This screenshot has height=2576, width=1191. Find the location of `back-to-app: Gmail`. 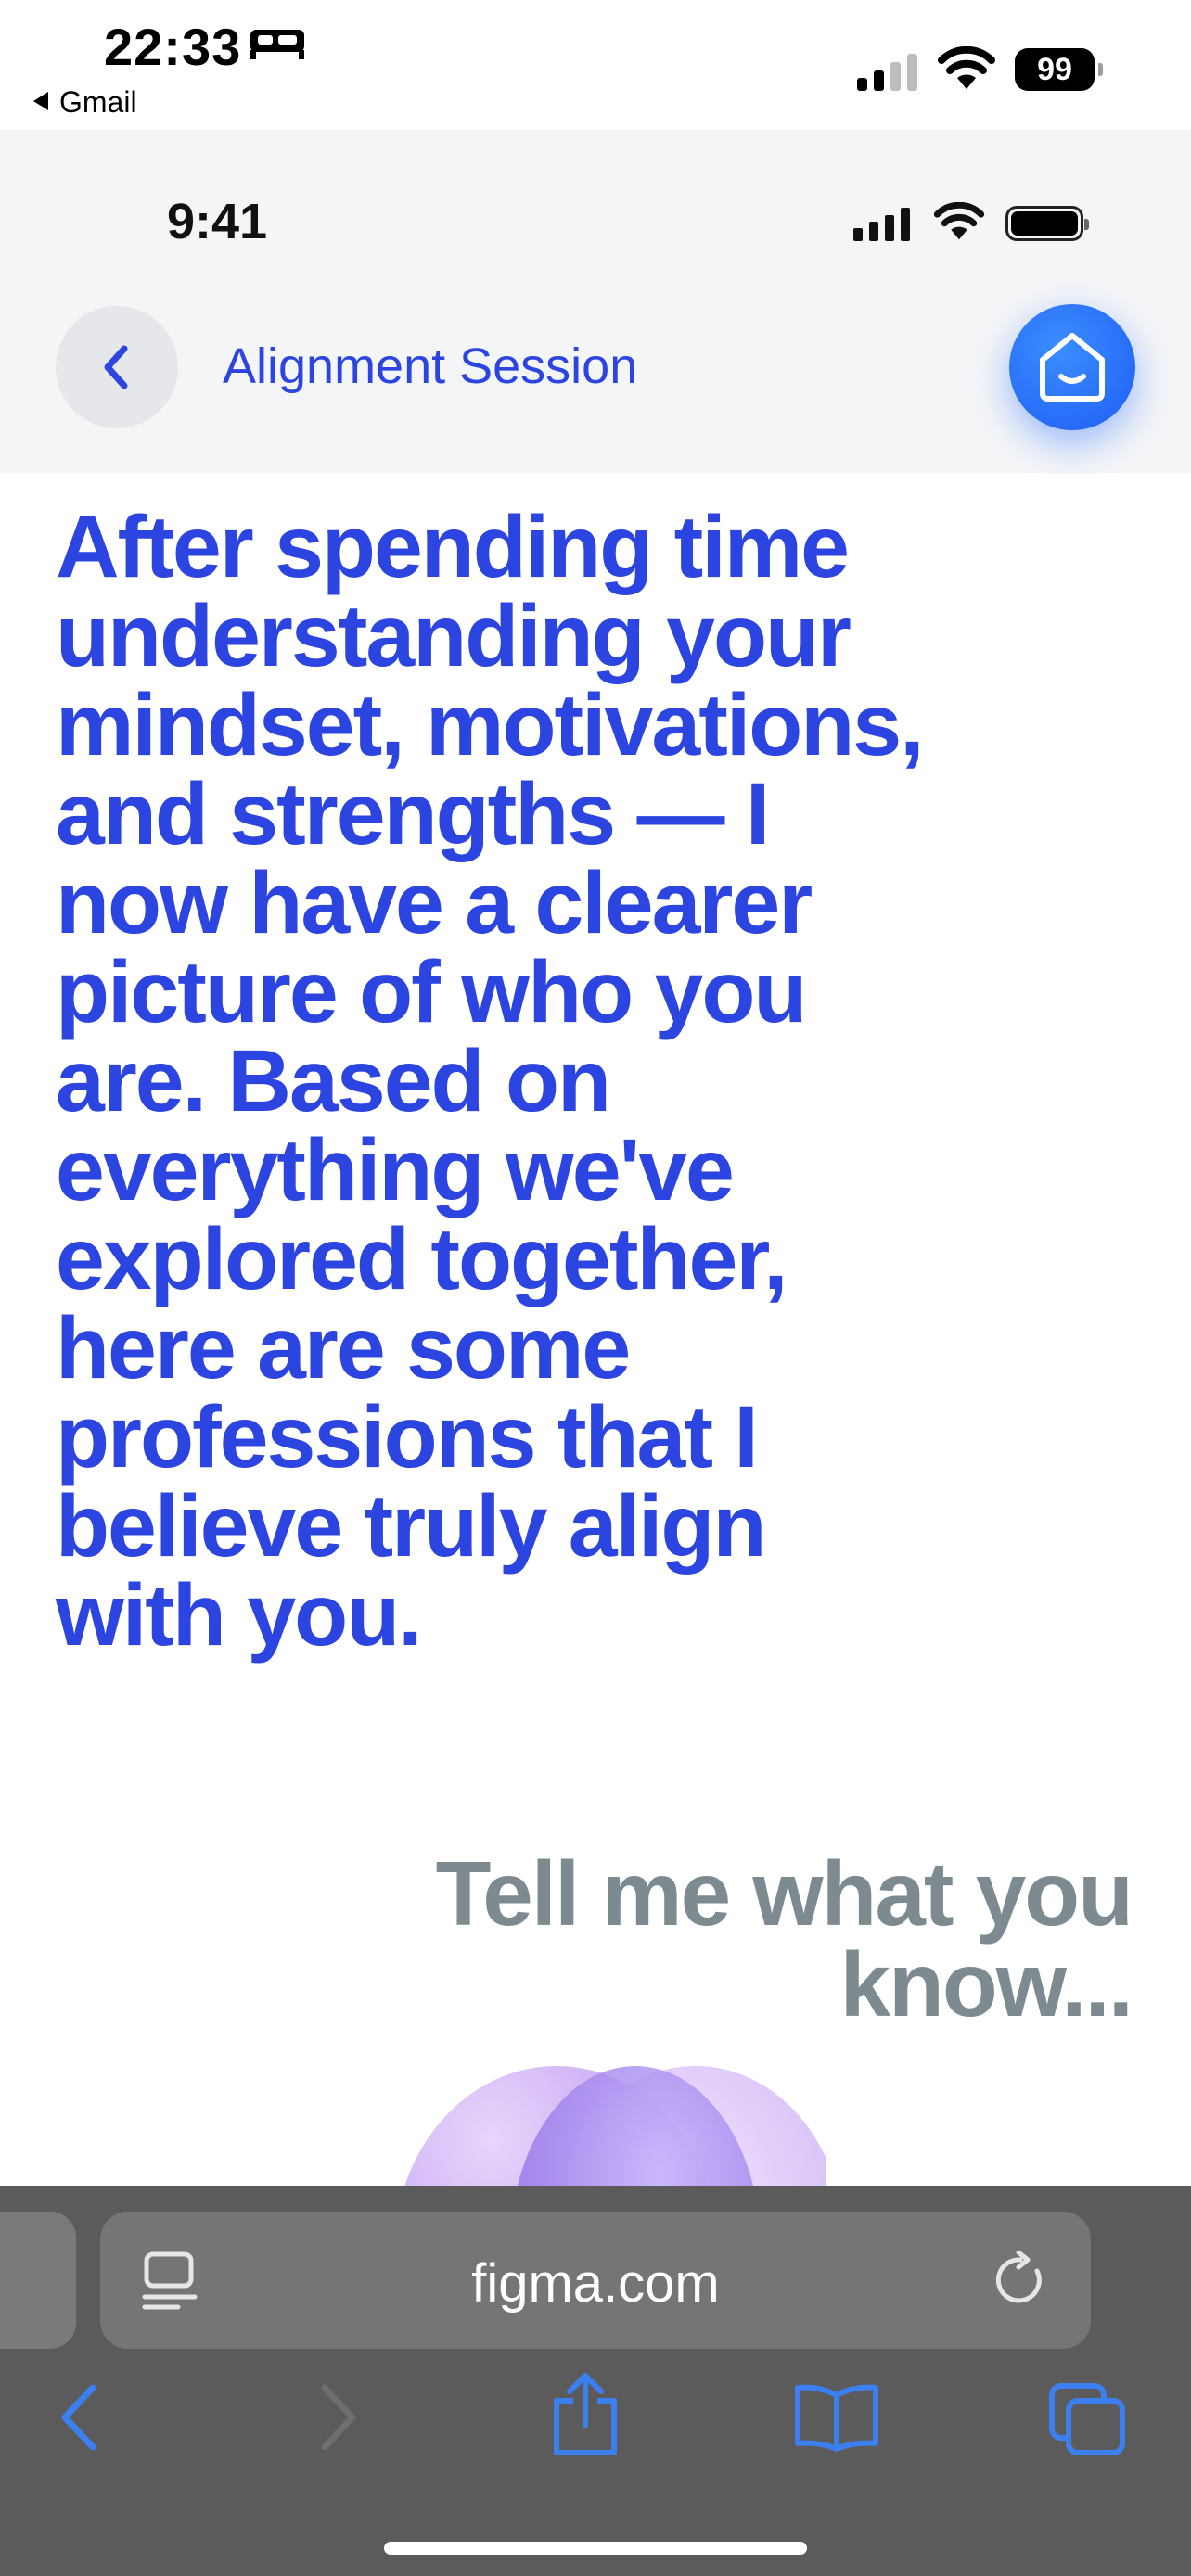

back-to-app: Gmail is located at coordinates (85, 102).